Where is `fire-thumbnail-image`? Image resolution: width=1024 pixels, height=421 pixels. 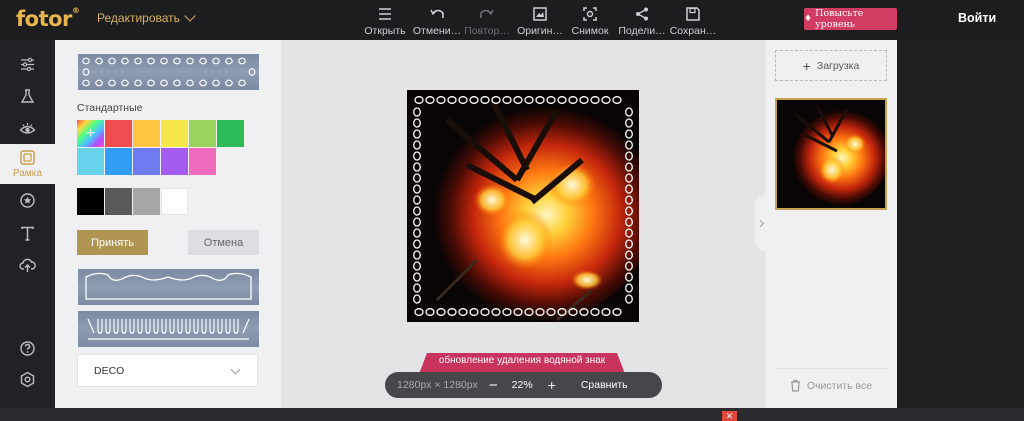
fire-thumbnail-image is located at coordinates (831, 154).